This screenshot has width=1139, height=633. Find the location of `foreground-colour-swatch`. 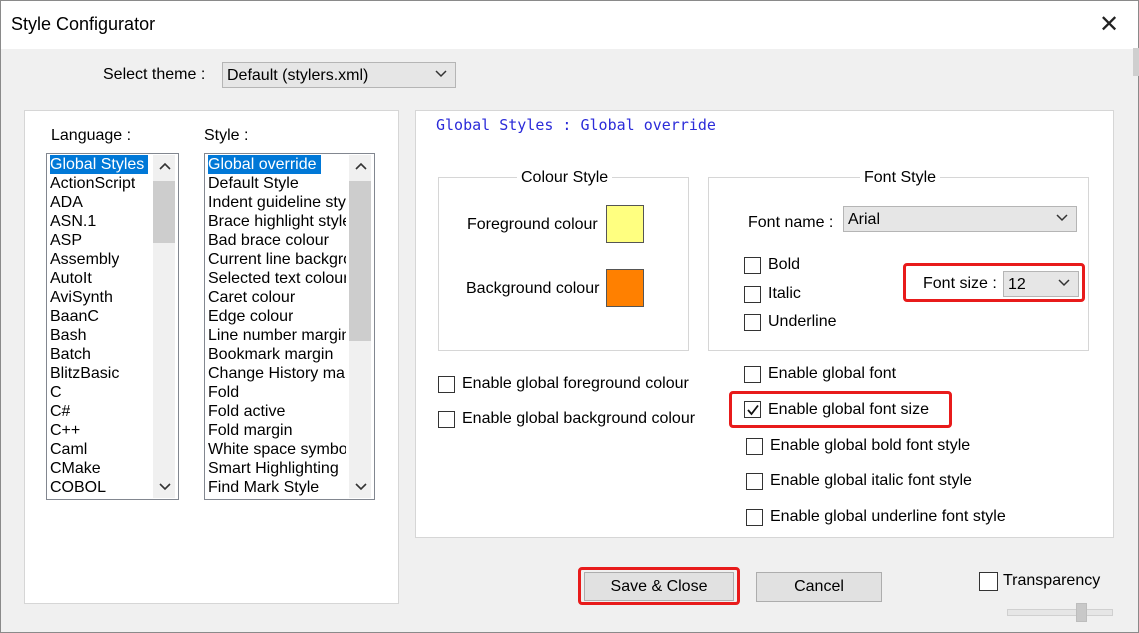

foreground-colour-swatch is located at coordinates (625, 224).